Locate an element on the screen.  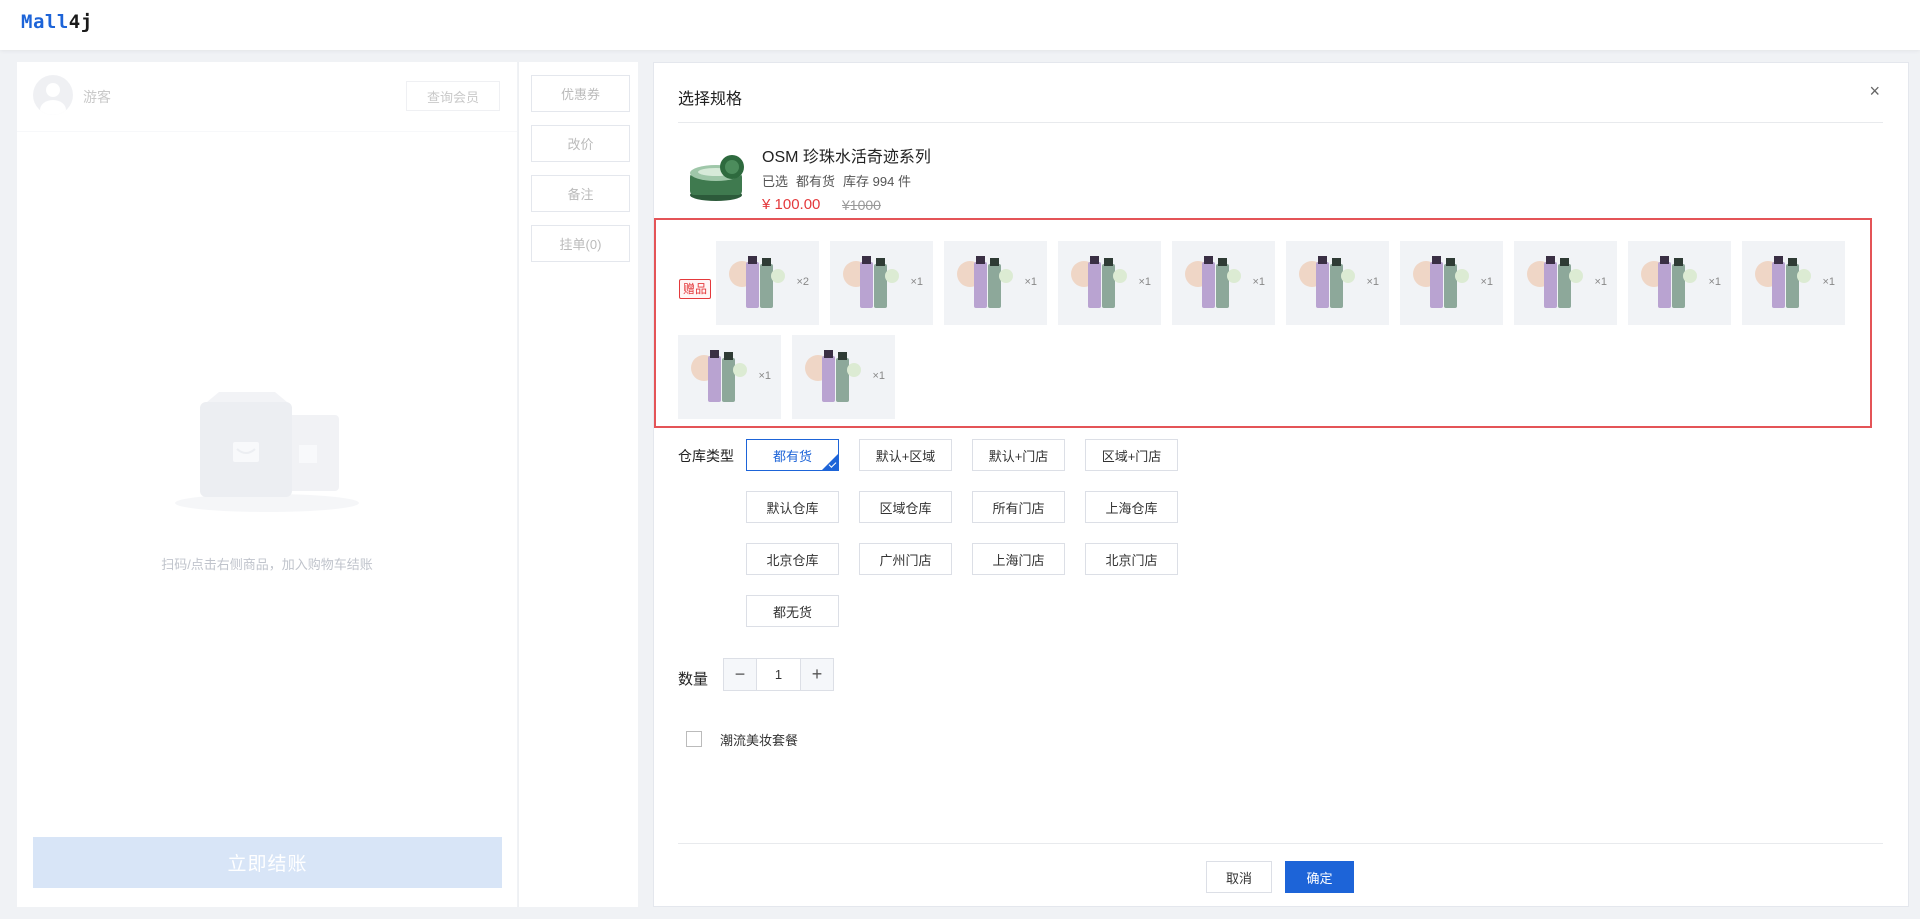
top-bar: Mall4j is located at coordinates (960, 25).